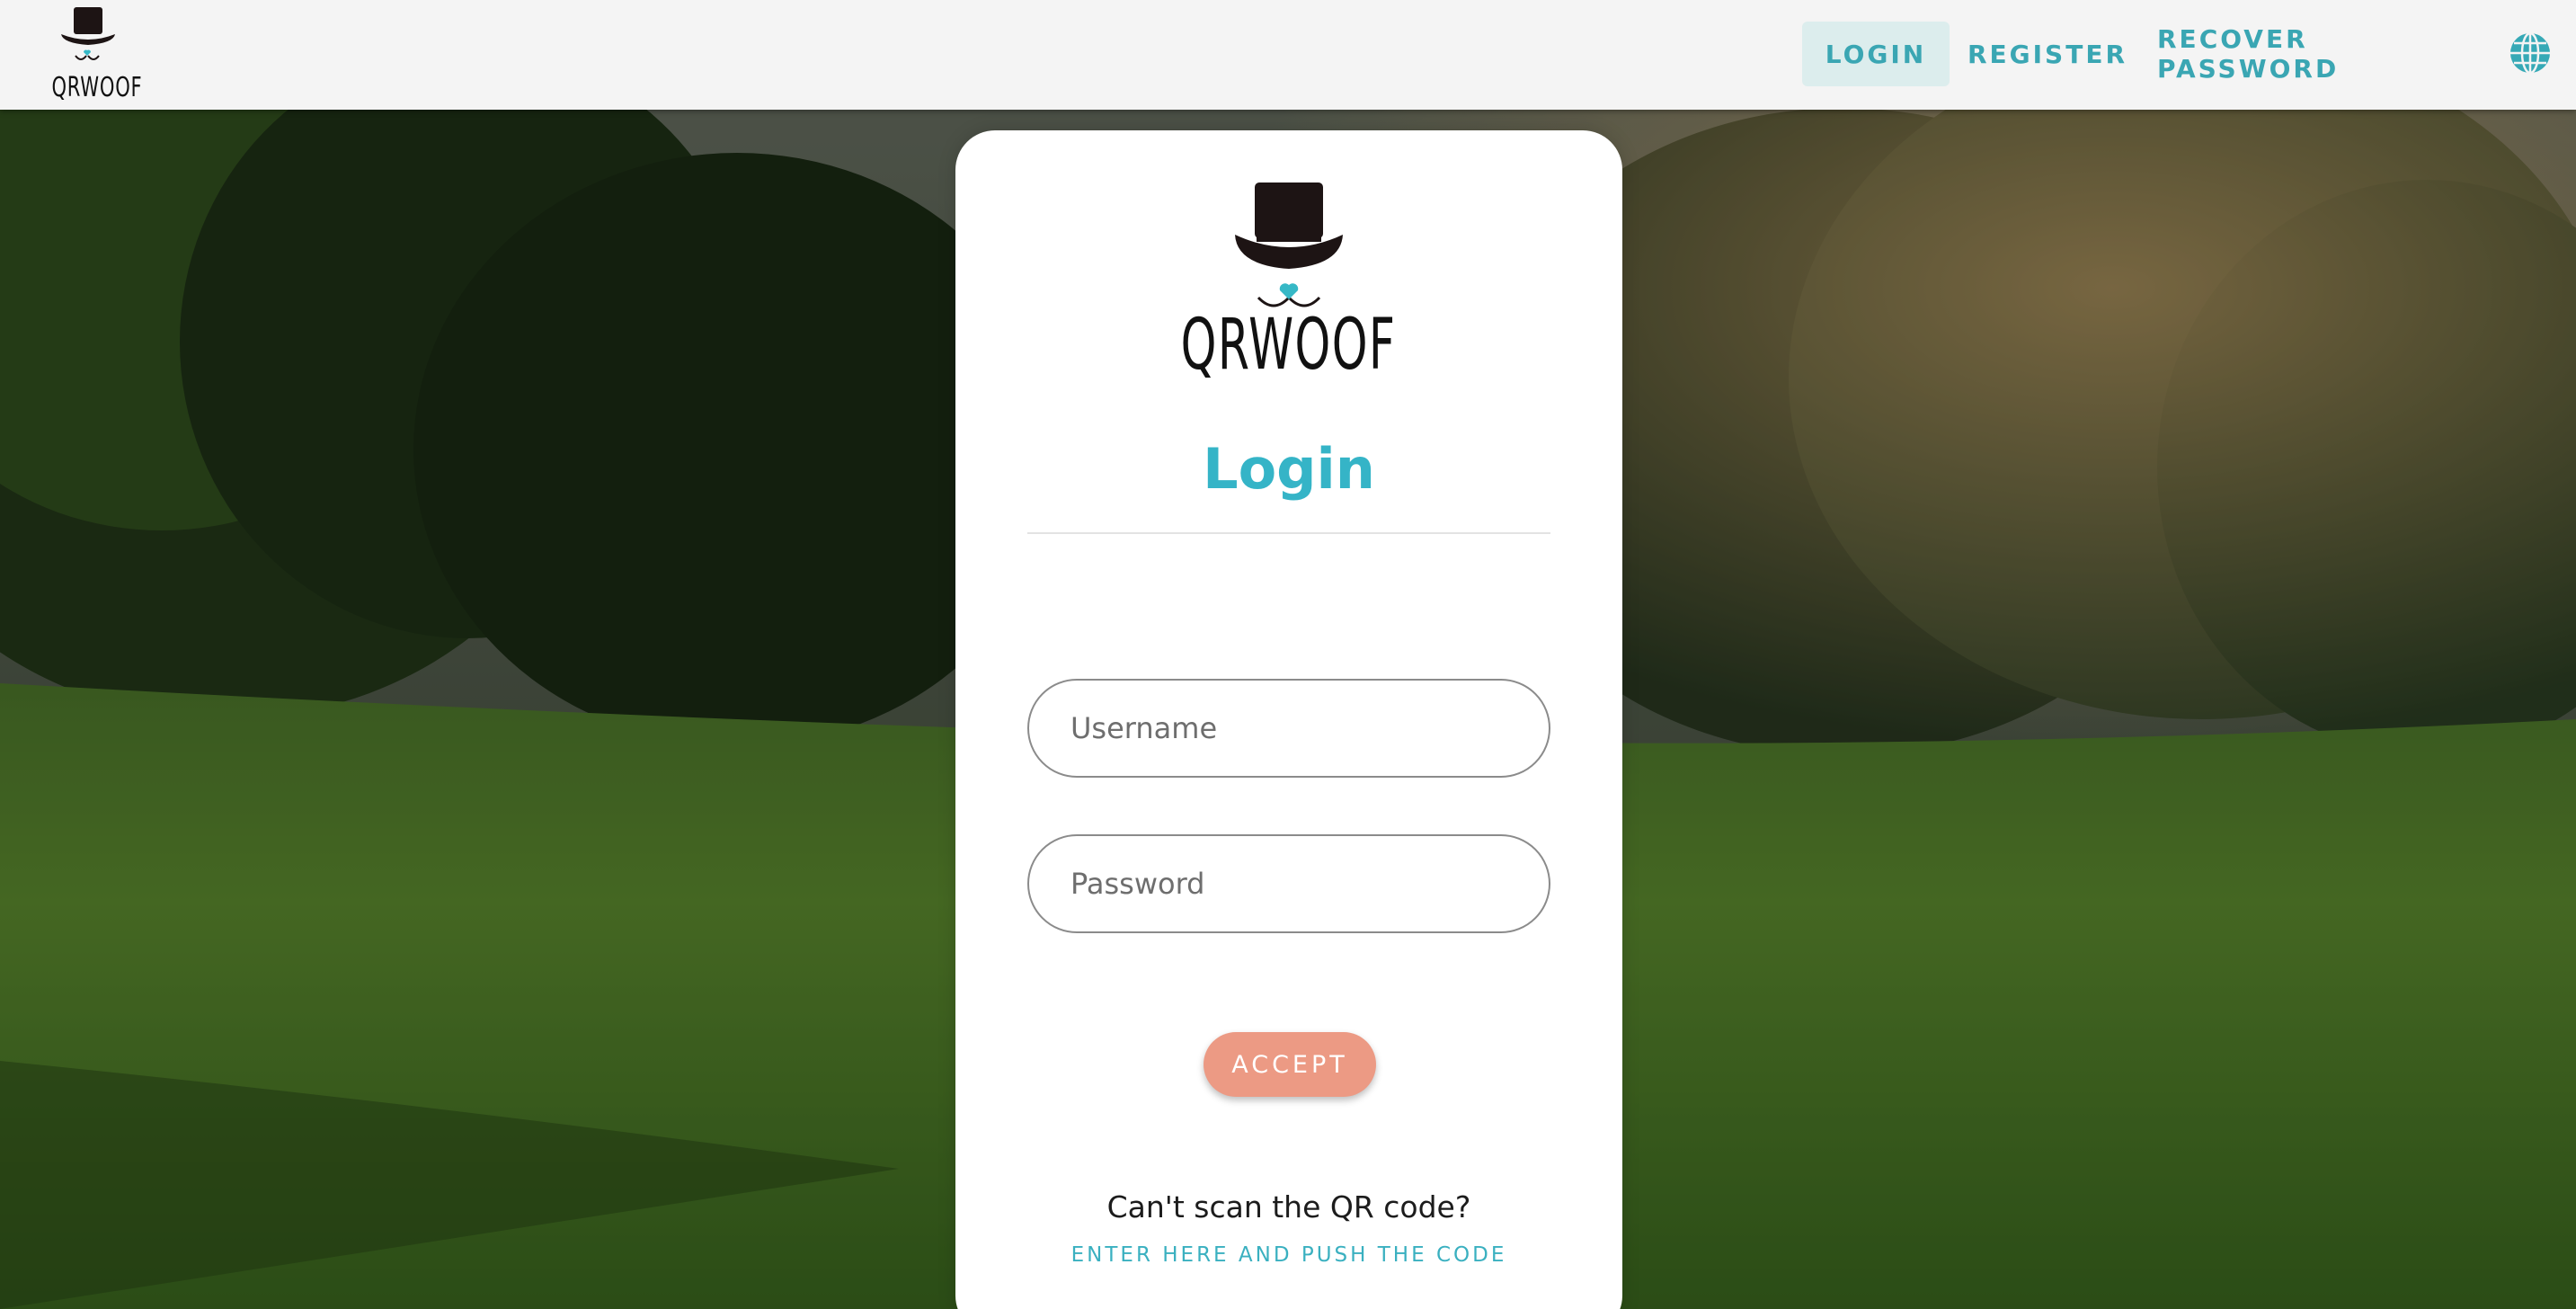 This screenshot has width=2576, height=1309. Describe the element at coordinates (1288, 1206) in the screenshot. I see `qr-help-text: Can't scan the QR code?` at that location.